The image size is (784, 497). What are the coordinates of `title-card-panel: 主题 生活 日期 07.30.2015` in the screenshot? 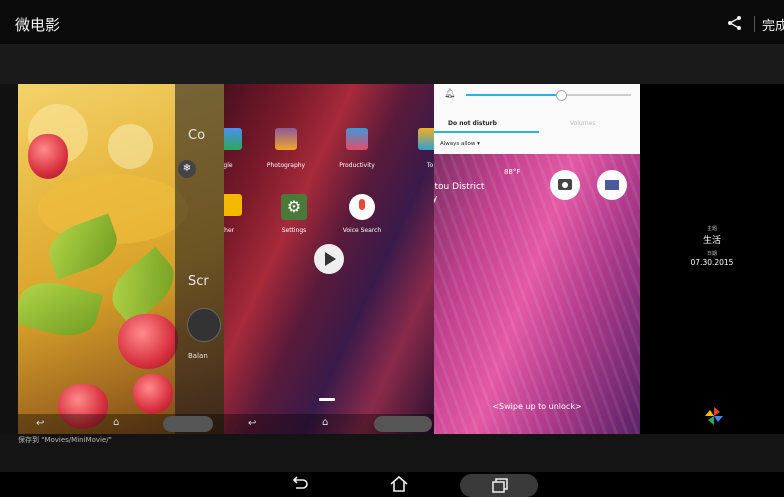 It's located at (712, 259).